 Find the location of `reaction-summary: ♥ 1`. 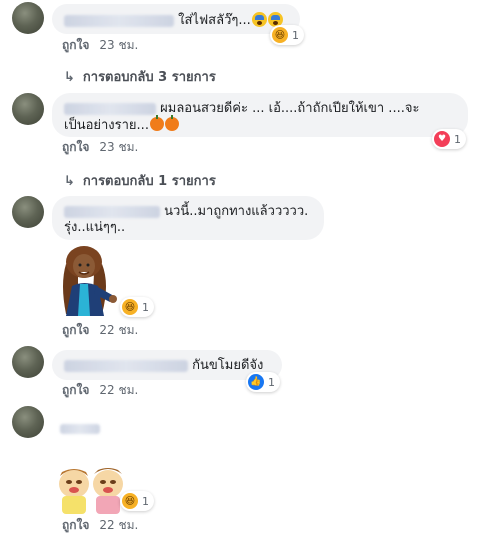

reaction-summary: ♥ 1 is located at coordinates (449, 139).